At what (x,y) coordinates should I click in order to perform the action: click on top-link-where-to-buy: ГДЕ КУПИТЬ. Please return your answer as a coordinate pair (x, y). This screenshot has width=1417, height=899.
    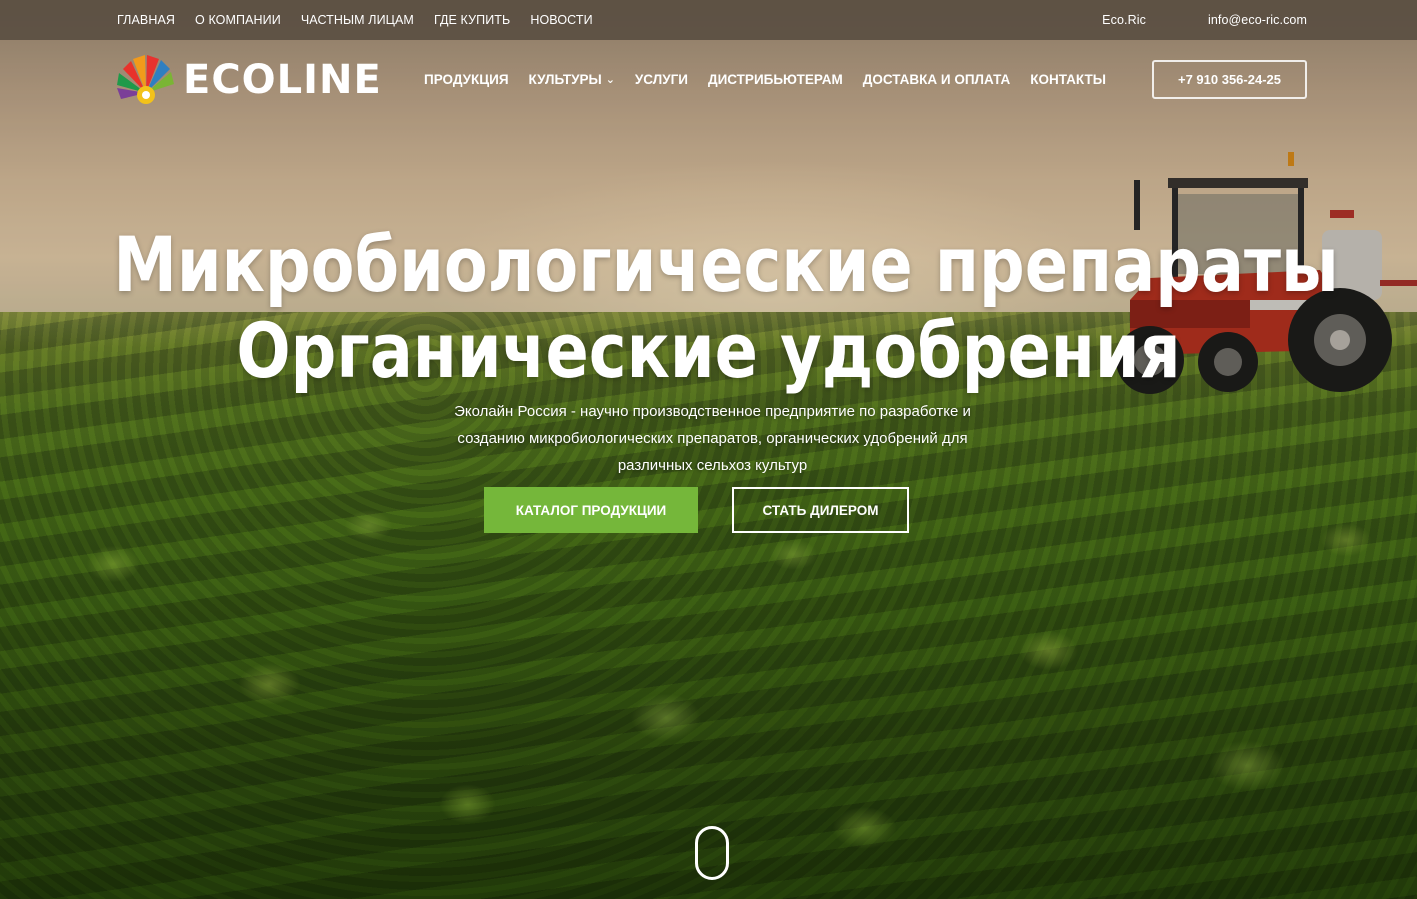
    Looking at the image, I should click on (472, 20).